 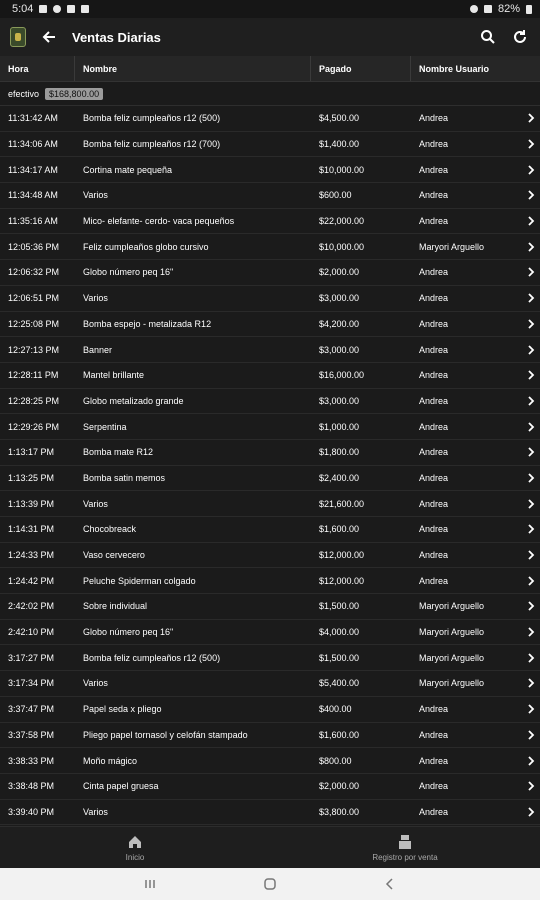 I want to click on back-triangle-icon, so click(x=389, y=884).